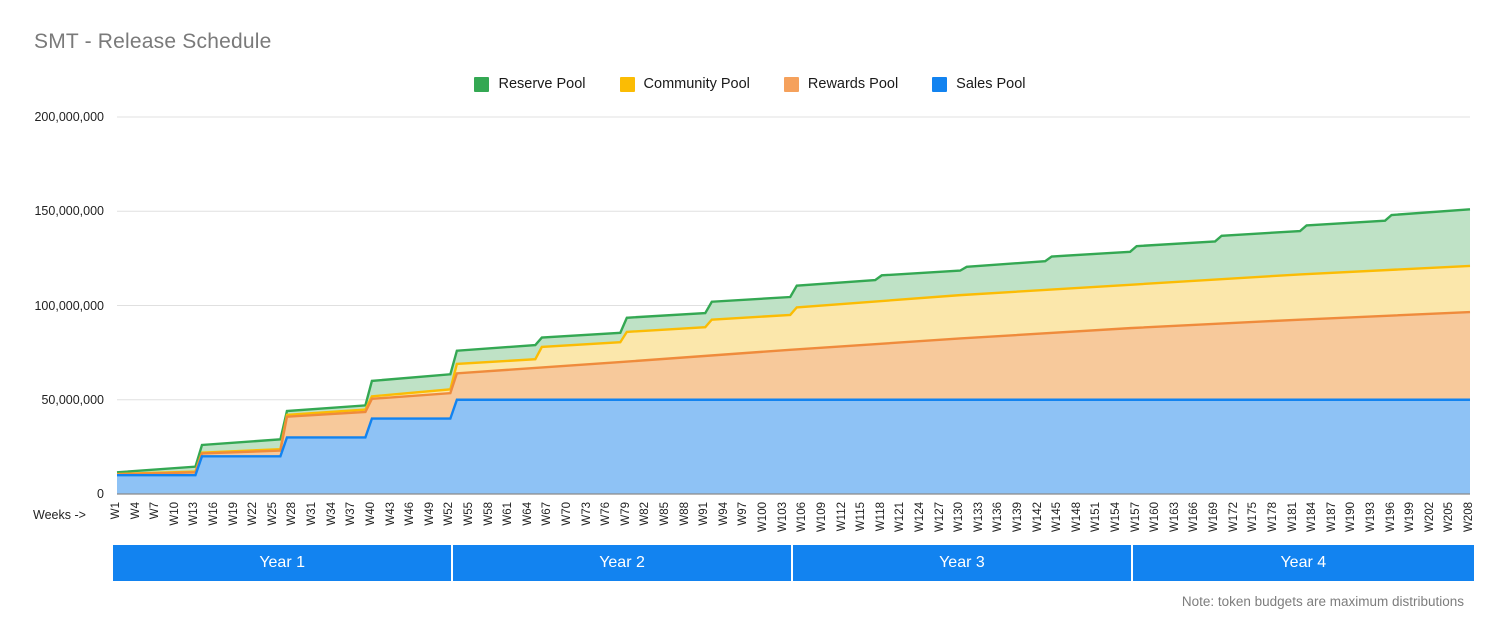  I want to click on x-axis-tick-label: W109, so click(821, 517).